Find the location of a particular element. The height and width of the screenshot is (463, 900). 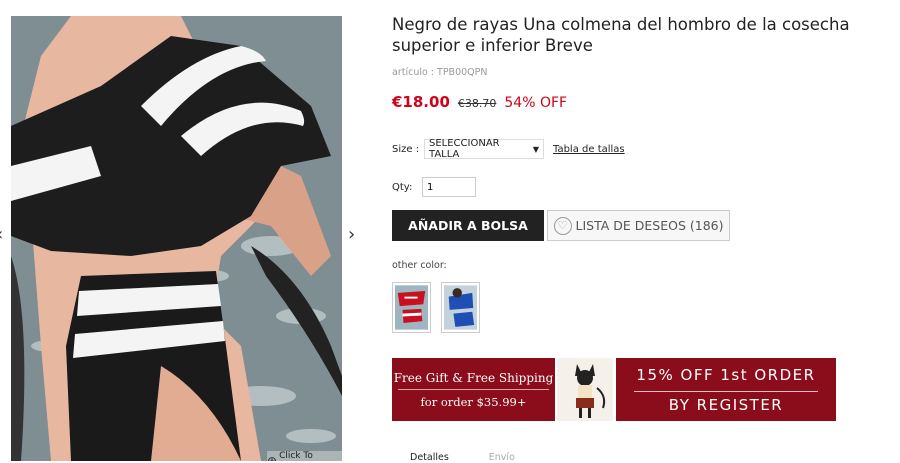

cat-figure-illustration is located at coordinates (585, 389).